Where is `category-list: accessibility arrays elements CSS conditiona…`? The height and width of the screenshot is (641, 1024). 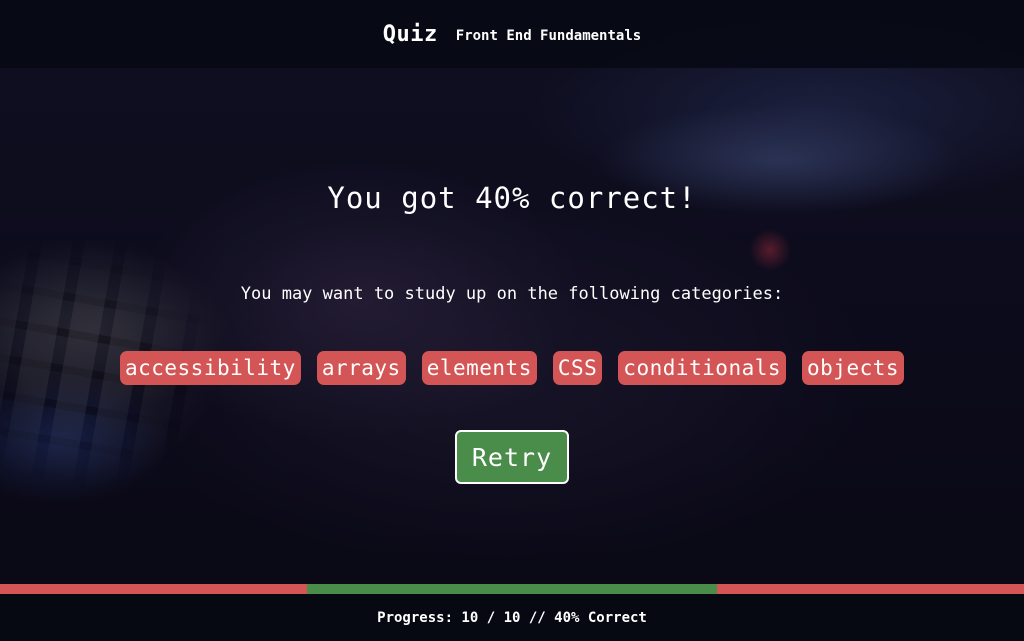
category-list: accessibility arrays elements CSS conditiona… is located at coordinates (512, 368).